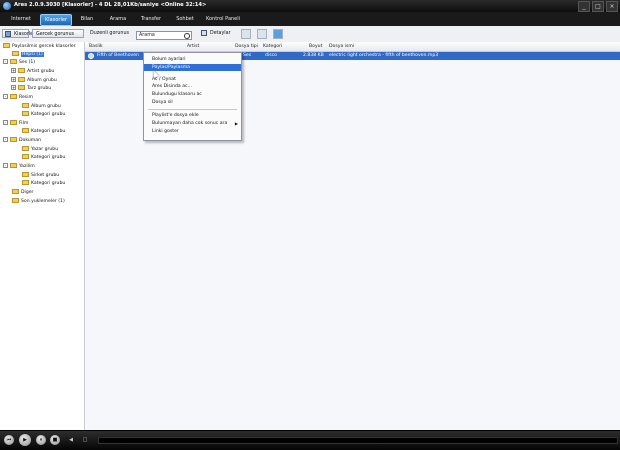 The width and height of the screenshot is (620, 450). Describe the element at coordinates (246, 46) in the screenshot. I see `column-file-type: Dosya tipi` at that location.